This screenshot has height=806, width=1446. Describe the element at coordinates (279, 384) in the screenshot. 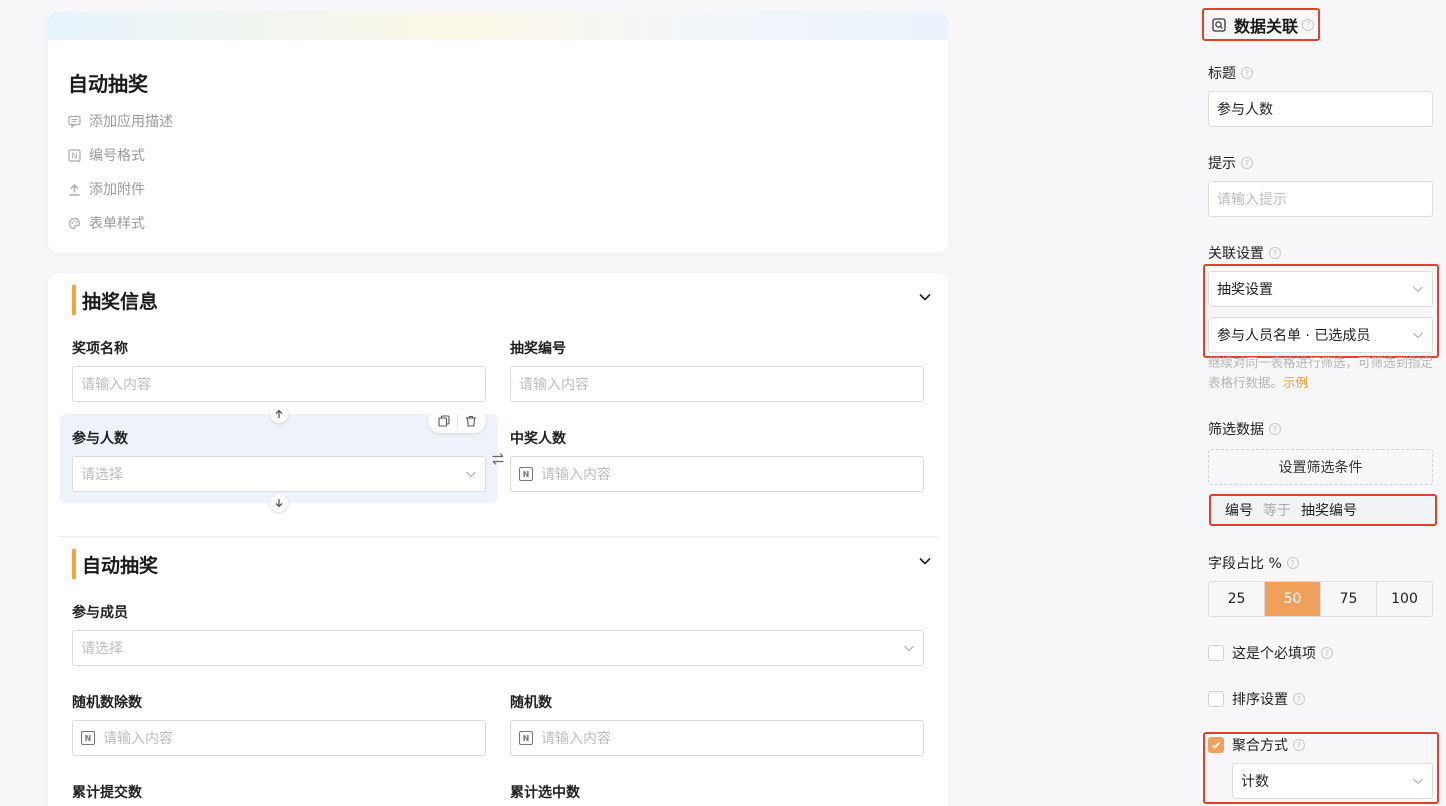

I see `prize-name-input: 请输入内容` at that location.